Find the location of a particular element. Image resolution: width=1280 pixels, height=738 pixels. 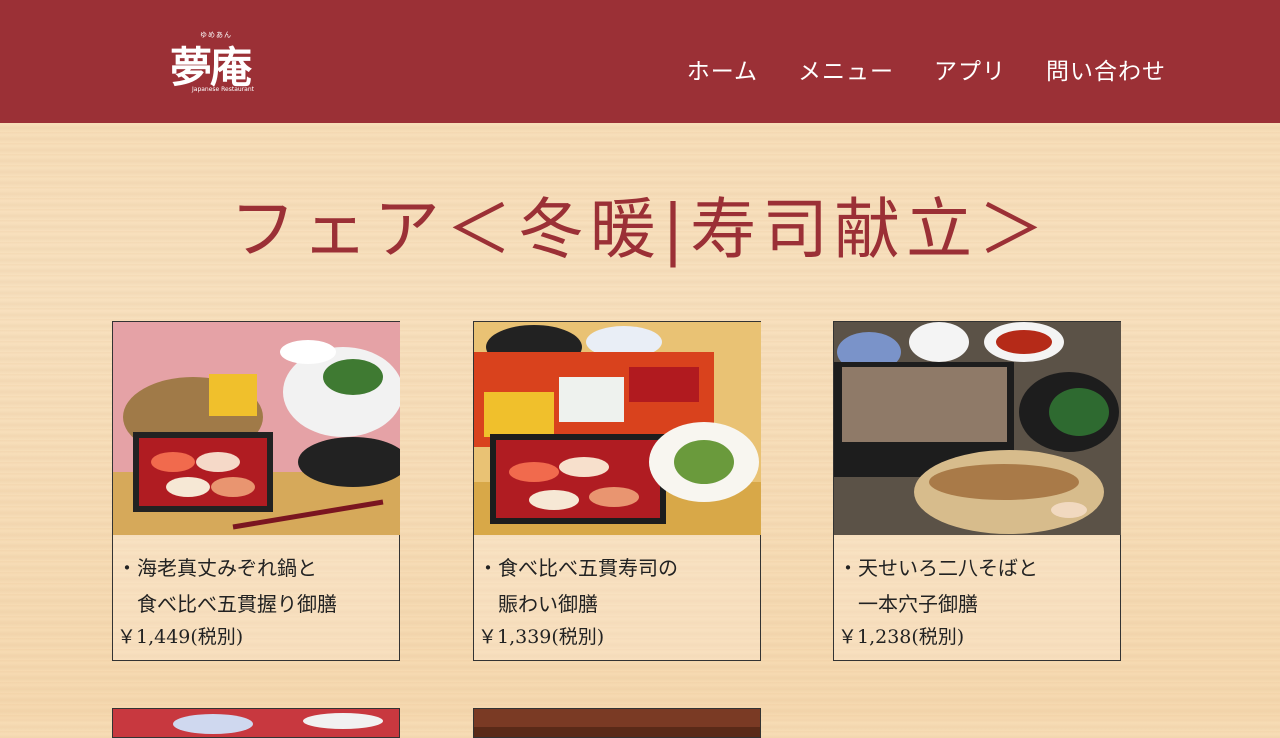

logo-subtitle: Japanese Restaurant is located at coordinates (223, 89).